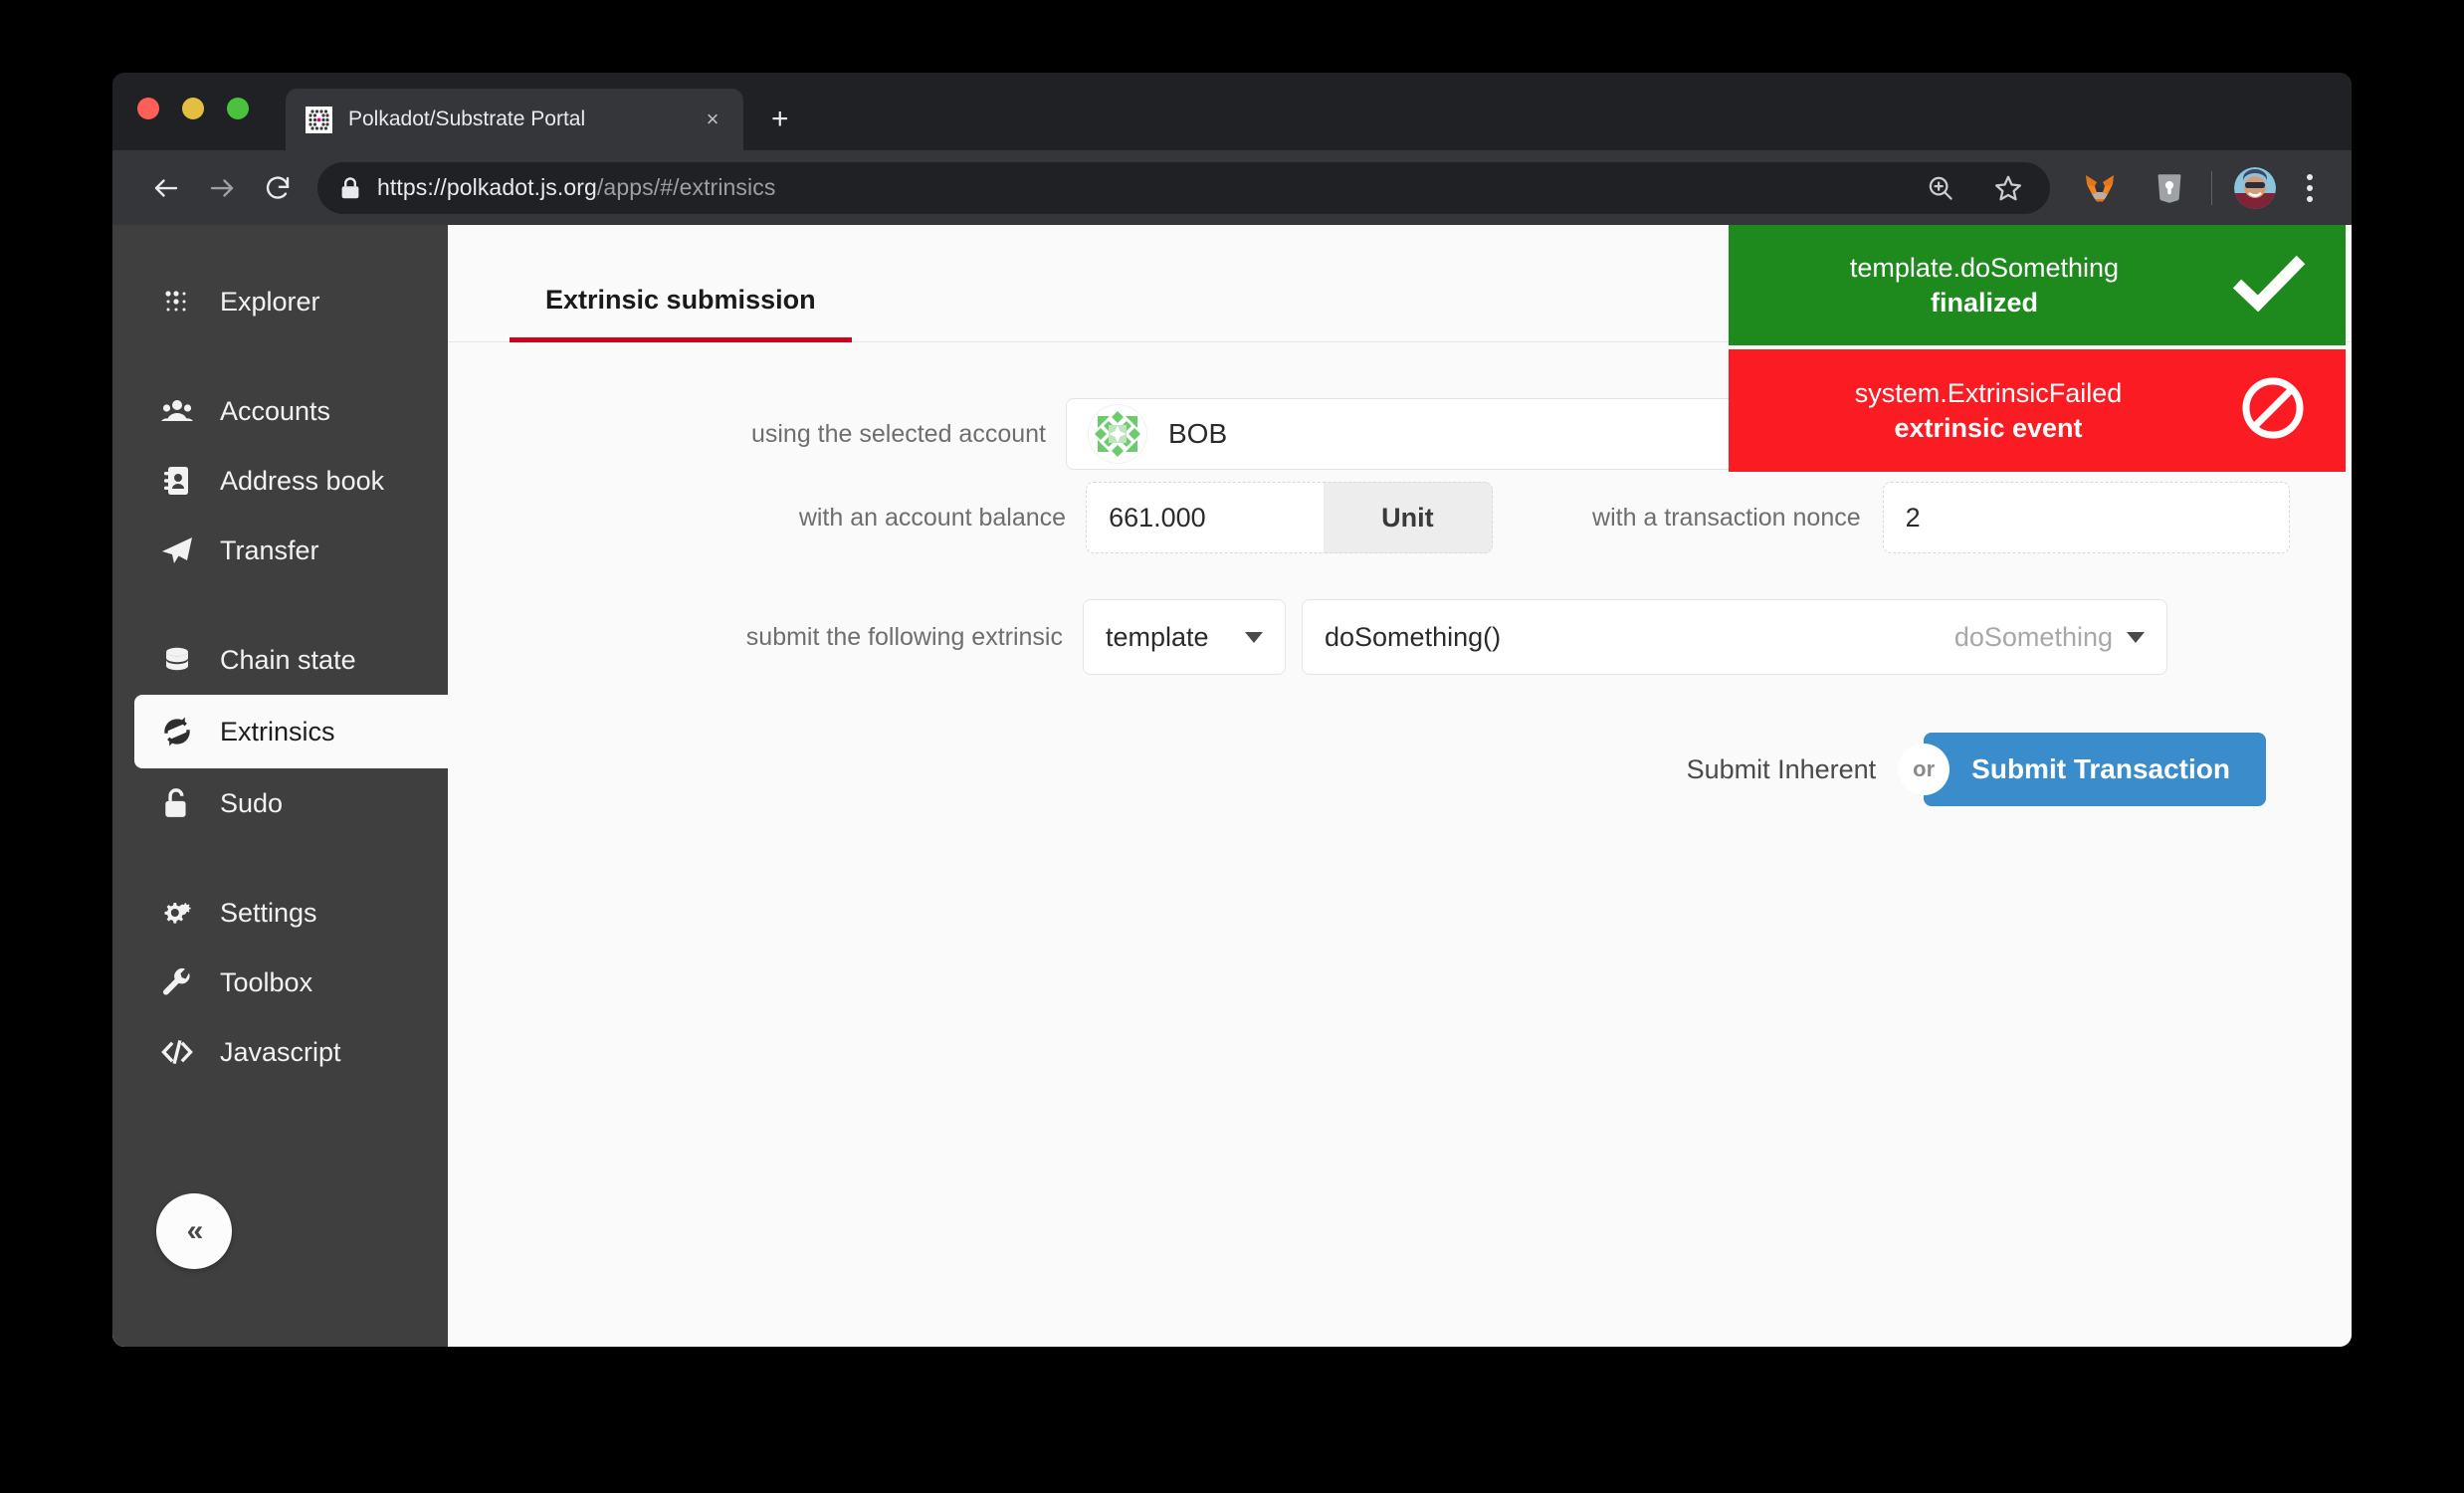 Image resolution: width=2464 pixels, height=1493 pixels. What do you see at coordinates (1727, 517) in the screenshot?
I see `nonce-label: with a transaction nonce` at bounding box center [1727, 517].